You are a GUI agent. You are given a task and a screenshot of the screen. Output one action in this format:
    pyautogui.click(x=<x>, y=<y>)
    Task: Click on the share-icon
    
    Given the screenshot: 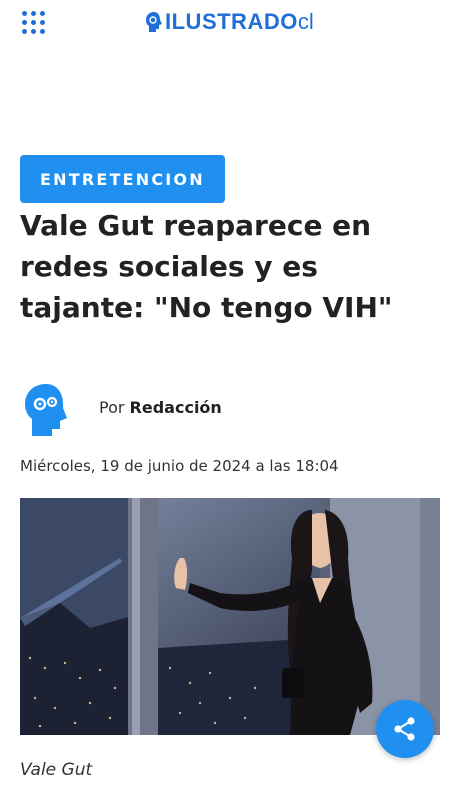 What is the action you would take?
    pyautogui.click(x=404, y=729)
    